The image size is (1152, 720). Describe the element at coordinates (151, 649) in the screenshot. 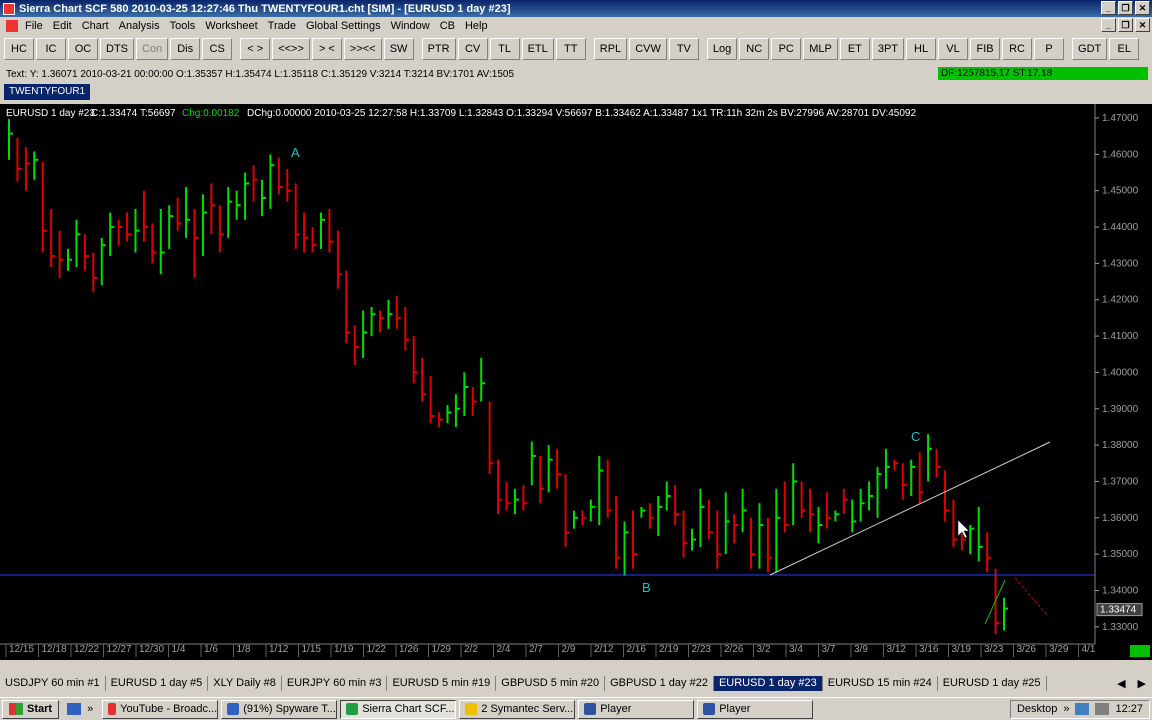

I see `date-tick-label: 12/30` at that location.